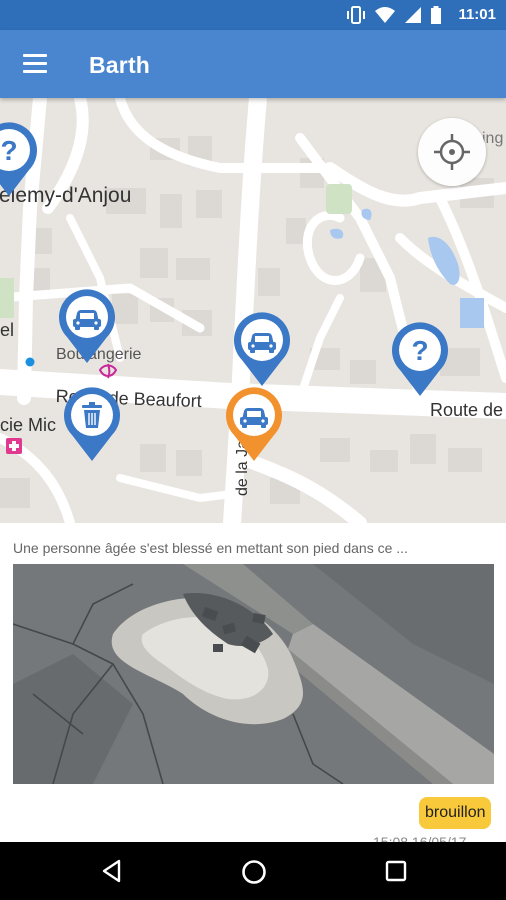 The height and width of the screenshot is (900, 506). Describe the element at coordinates (7, 330) in the screenshot. I see `map-label-el: el` at that location.